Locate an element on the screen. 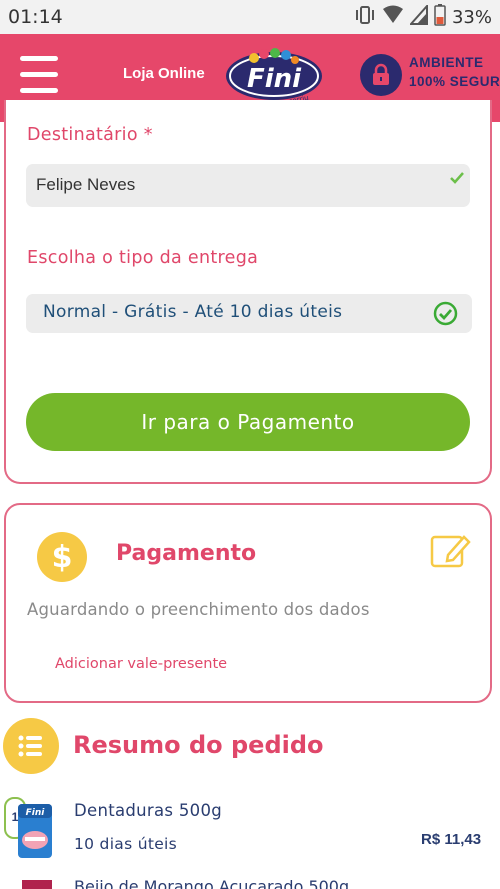  status-icons: 33% is located at coordinates (423, 16).